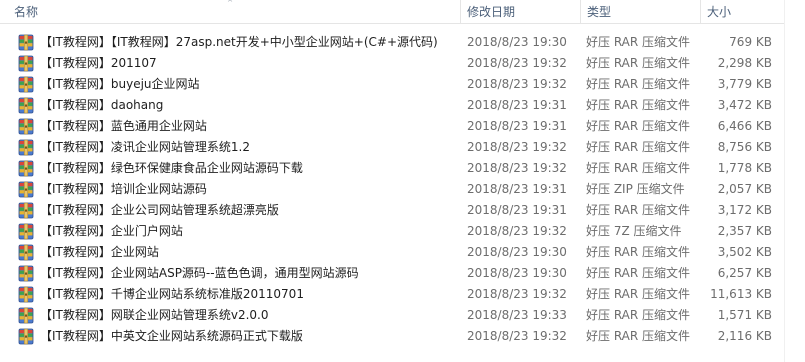 This screenshot has width=805, height=362. What do you see at coordinates (230, 3) in the screenshot?
I see `sort-ascending-icon: ^` at bounding box center [230, 3].